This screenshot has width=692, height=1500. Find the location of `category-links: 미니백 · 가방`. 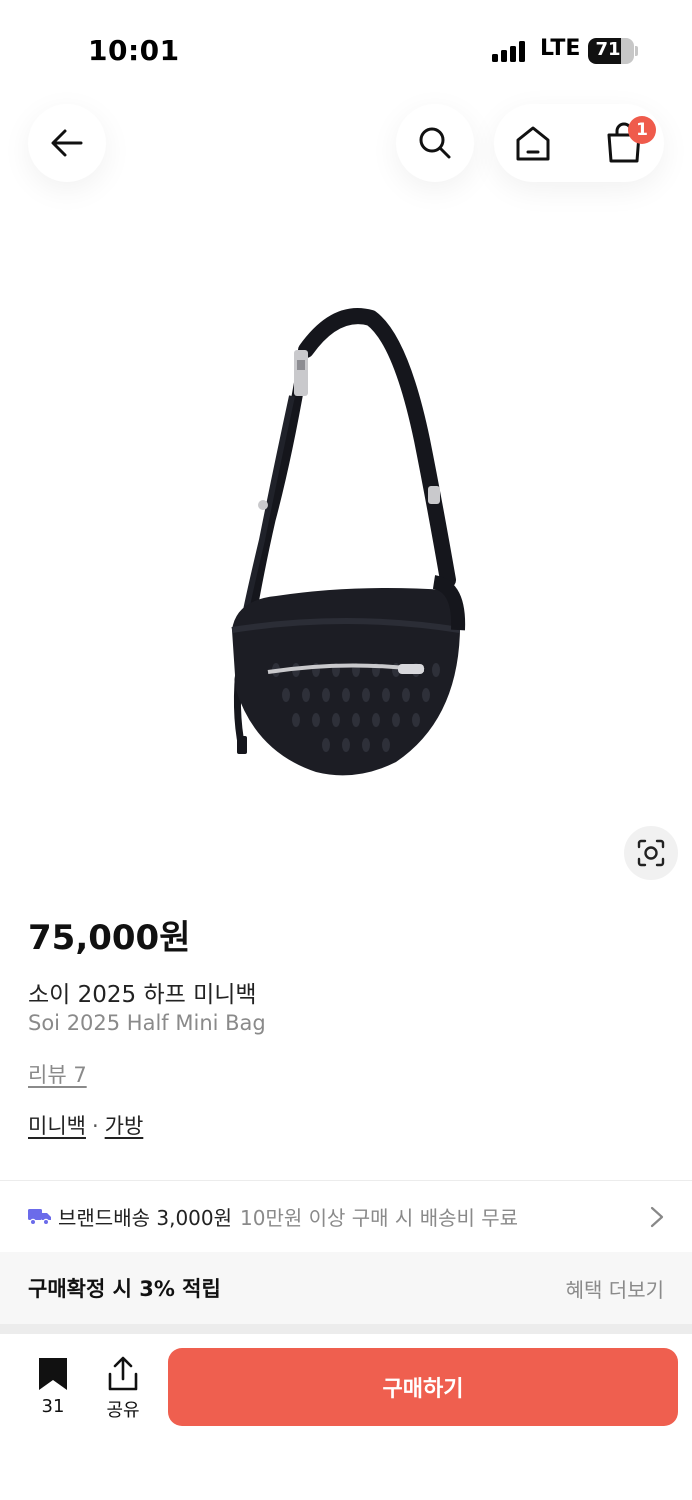

category-links: 미니백 · 가방 is located at coordinates (85, 1125).